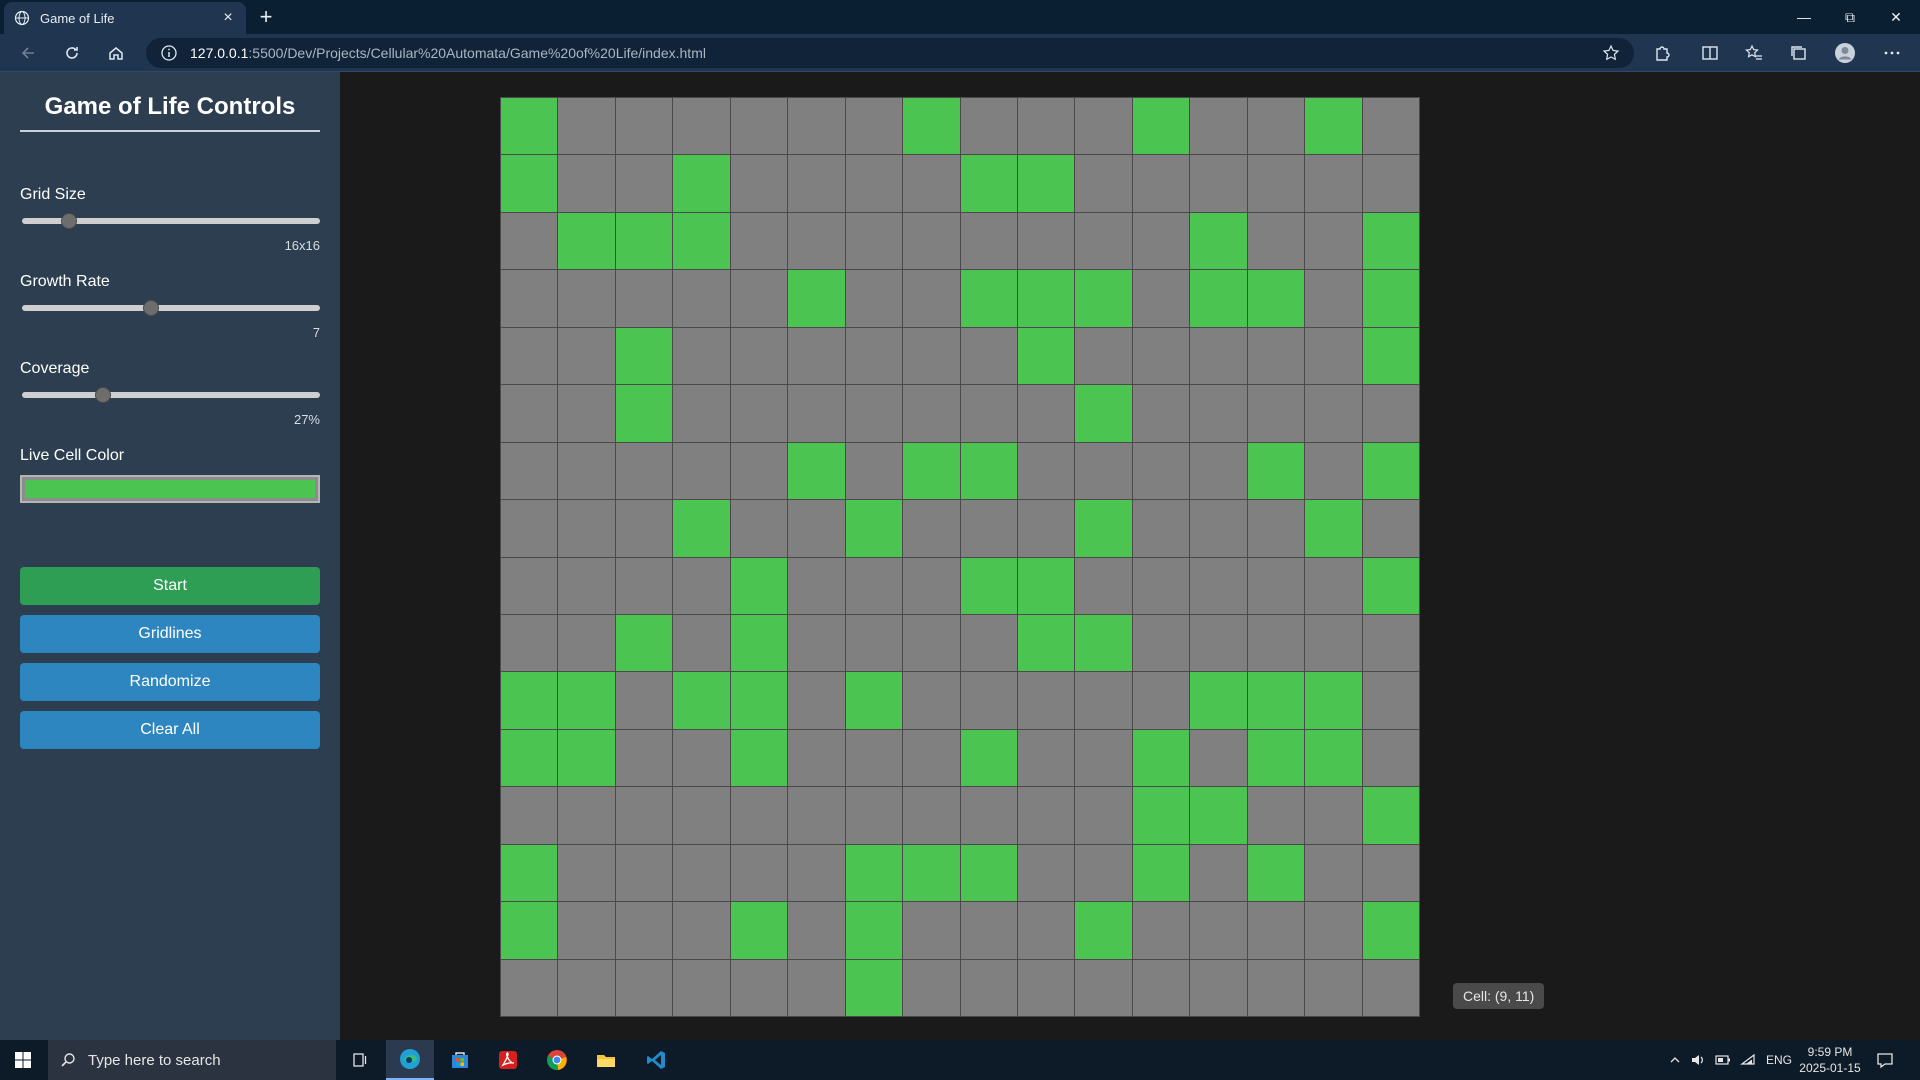 The image size is (1920, 1080). Describe the element at coordinates (460, 1060) in the screenshot. I see `microsoft-store-icon` at that location.